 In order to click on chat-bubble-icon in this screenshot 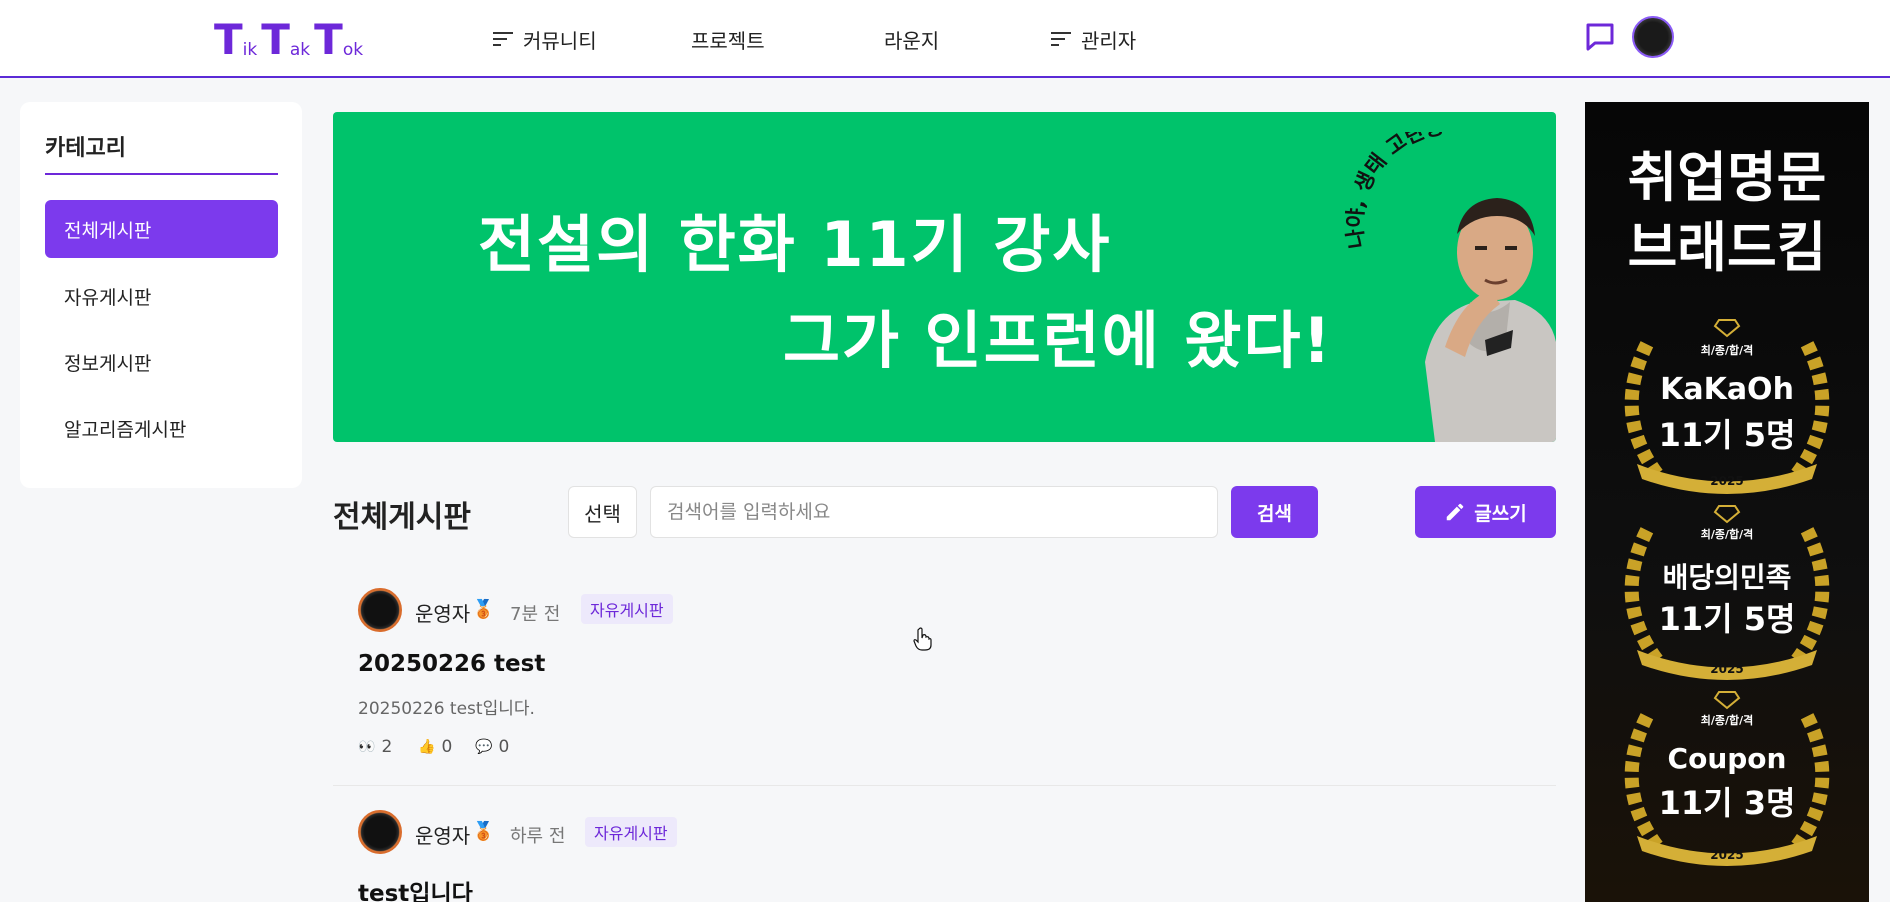, I will do `click(1600, 37)`.